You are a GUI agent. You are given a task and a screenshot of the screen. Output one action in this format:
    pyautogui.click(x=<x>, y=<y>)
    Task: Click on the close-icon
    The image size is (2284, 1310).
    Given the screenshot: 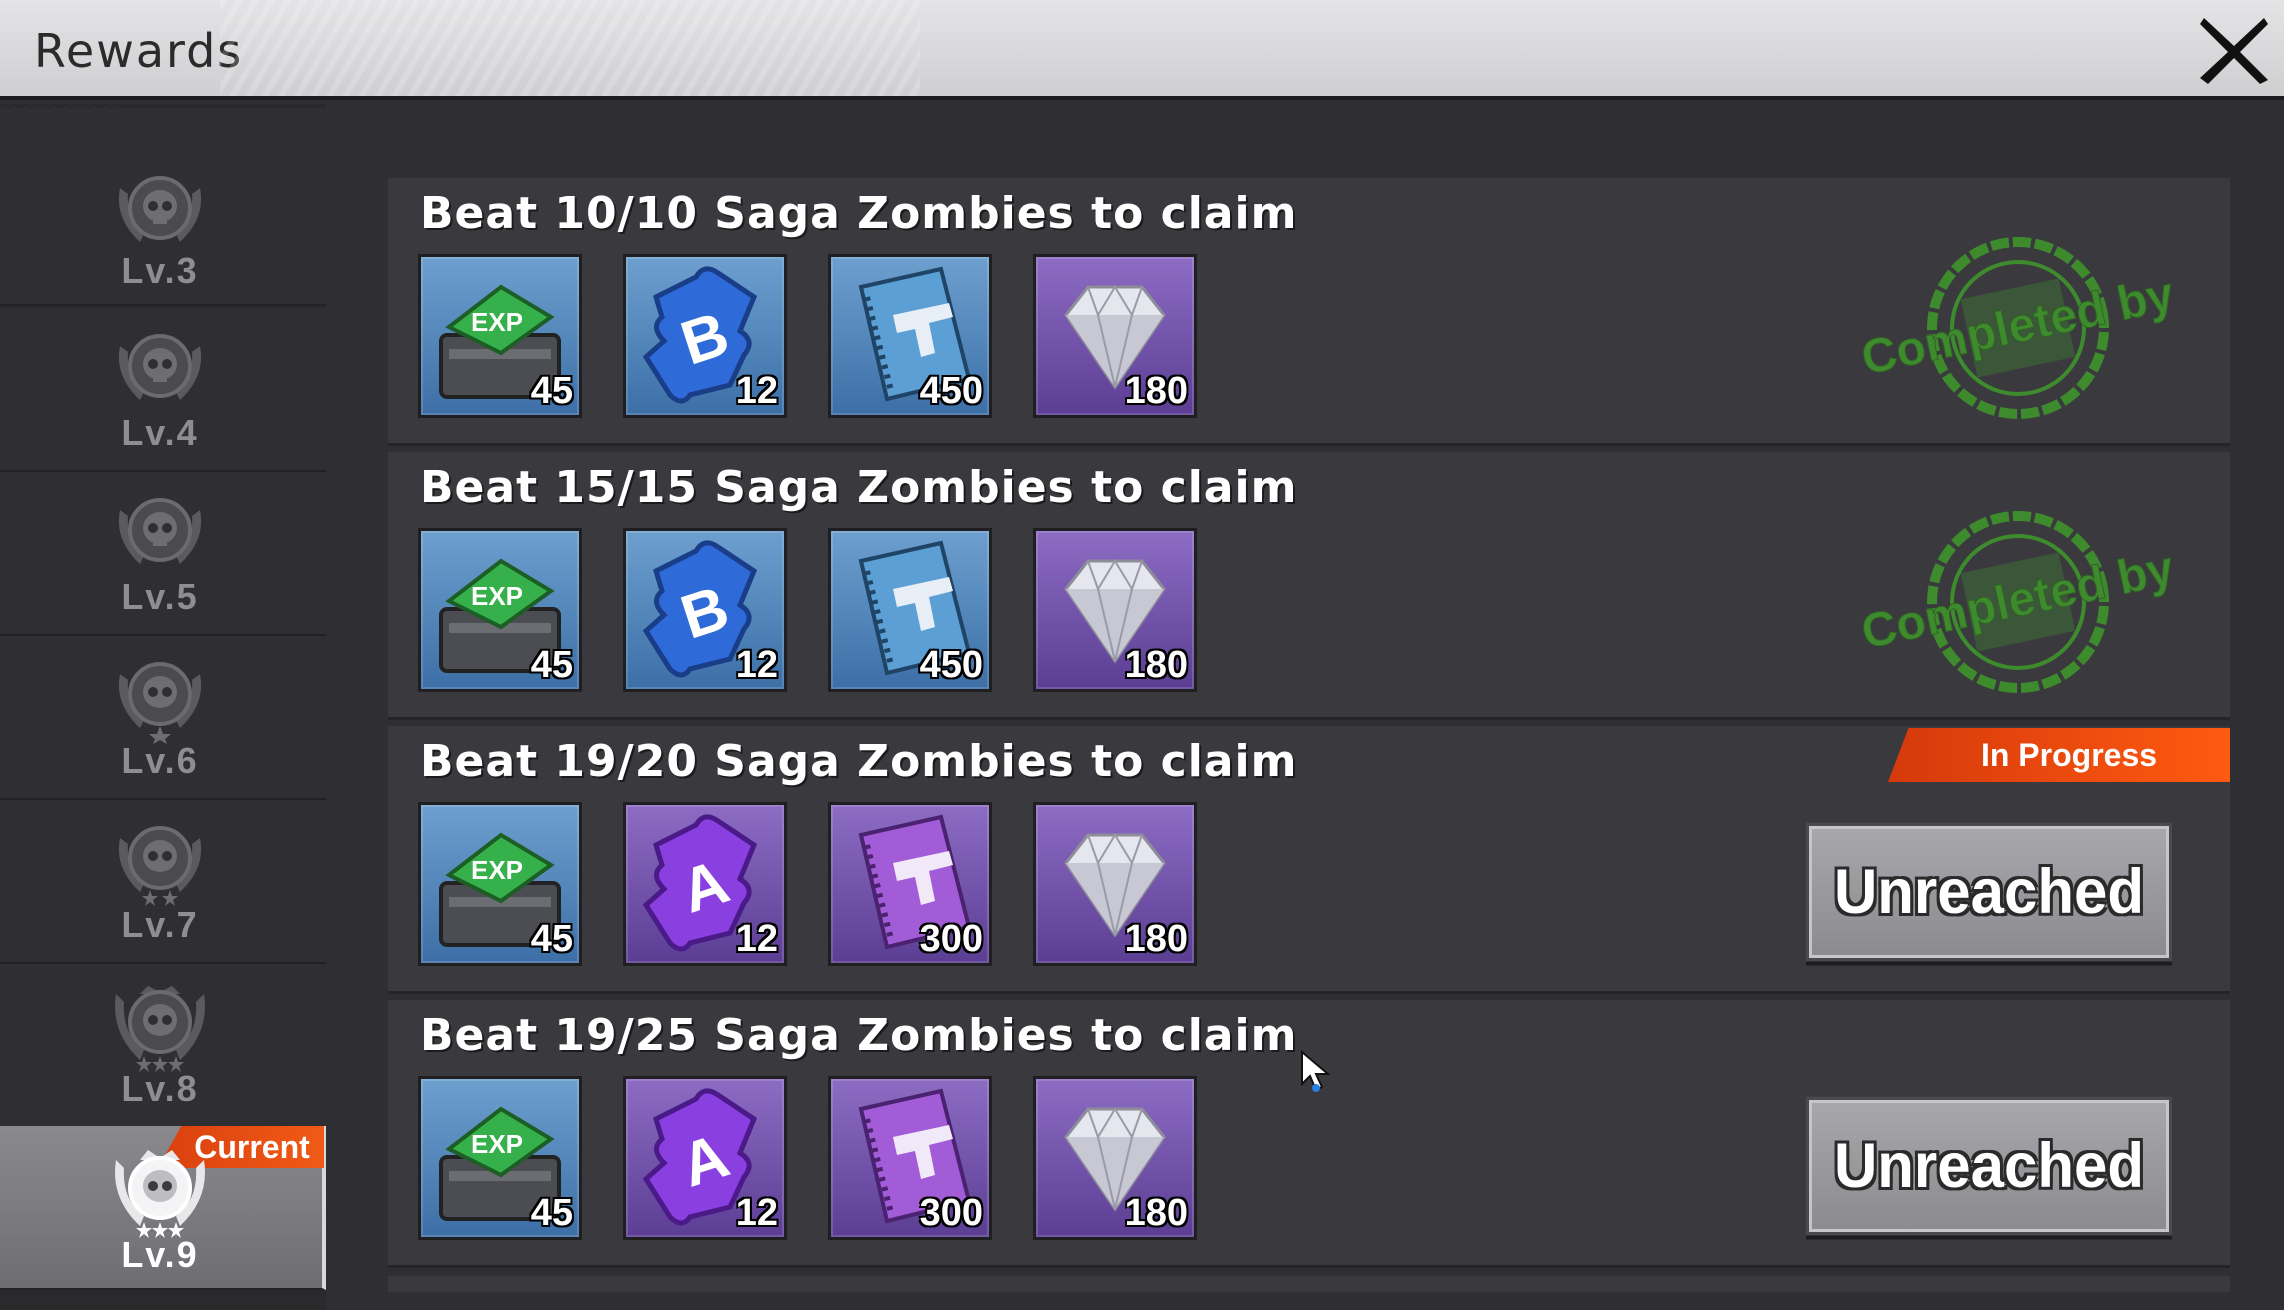 What is the action you would take?
    pyautogui.click(x=2234, y=50)
    